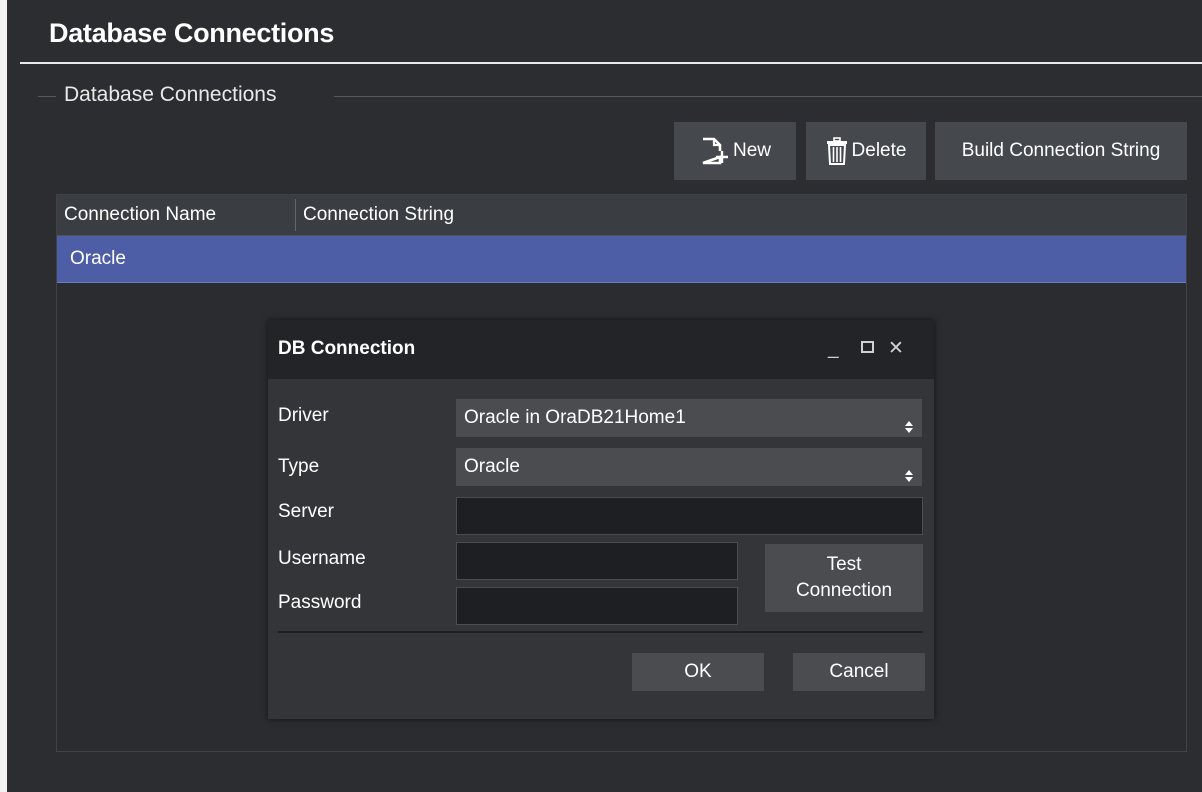 The height and width of the screenshot is (792, 1202). What do you see at coordinates (170, 94) in the screenshot?
I see `group-title: Database Connections` at bounding box center [170, 94].